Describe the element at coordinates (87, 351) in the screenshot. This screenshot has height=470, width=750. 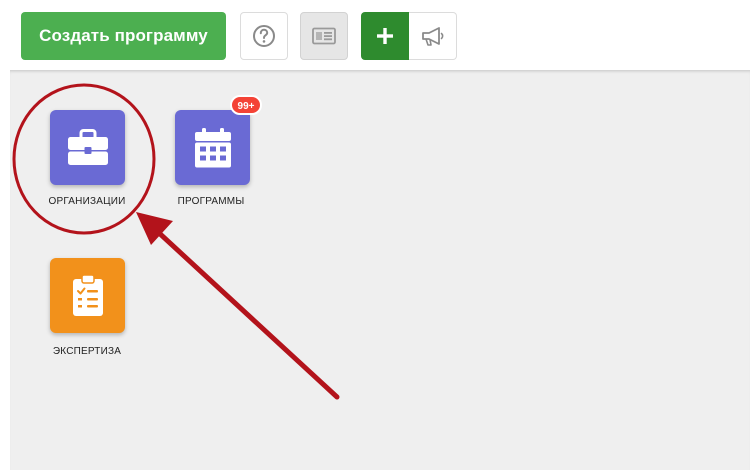
I see `expertise-tile-label: ЭКСПЕРТИЗА` at that location.